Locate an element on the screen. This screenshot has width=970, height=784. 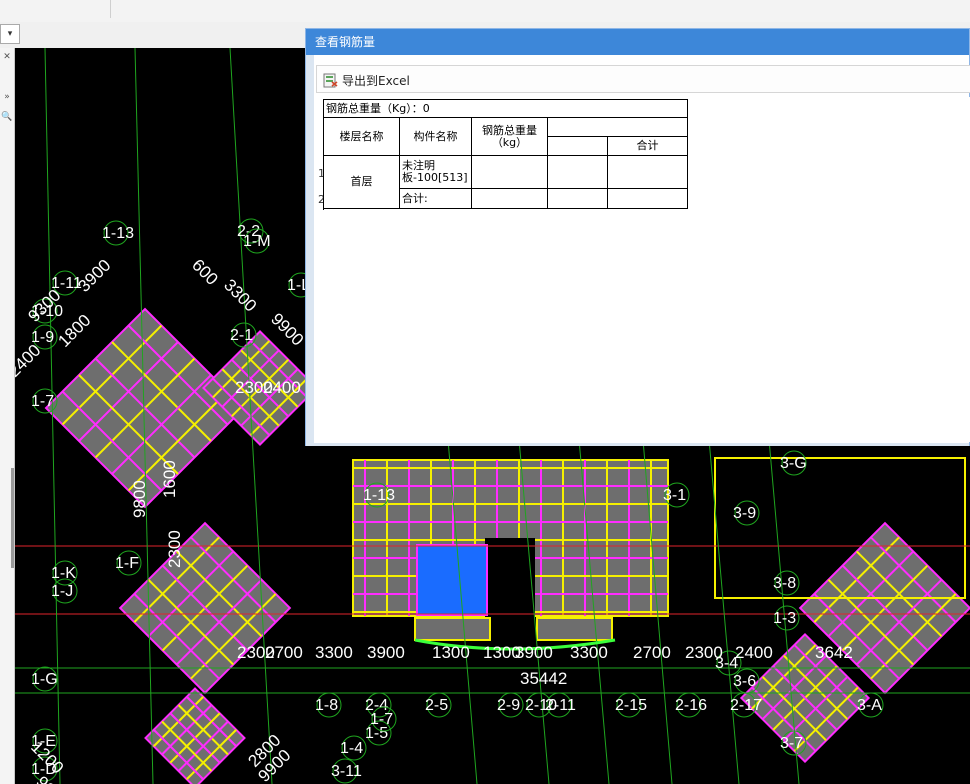
axis-label: 3-1 is located at coordinates (674, 495).